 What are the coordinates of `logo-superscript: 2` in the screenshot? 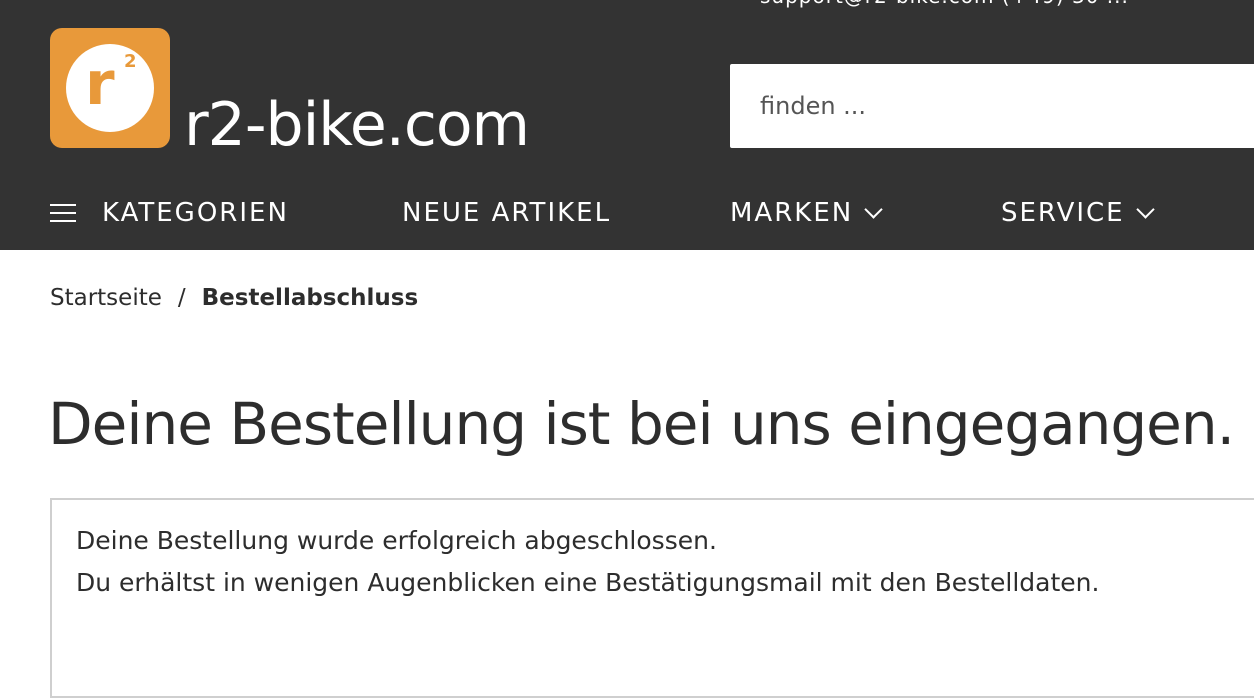 It's located at (130, 61).